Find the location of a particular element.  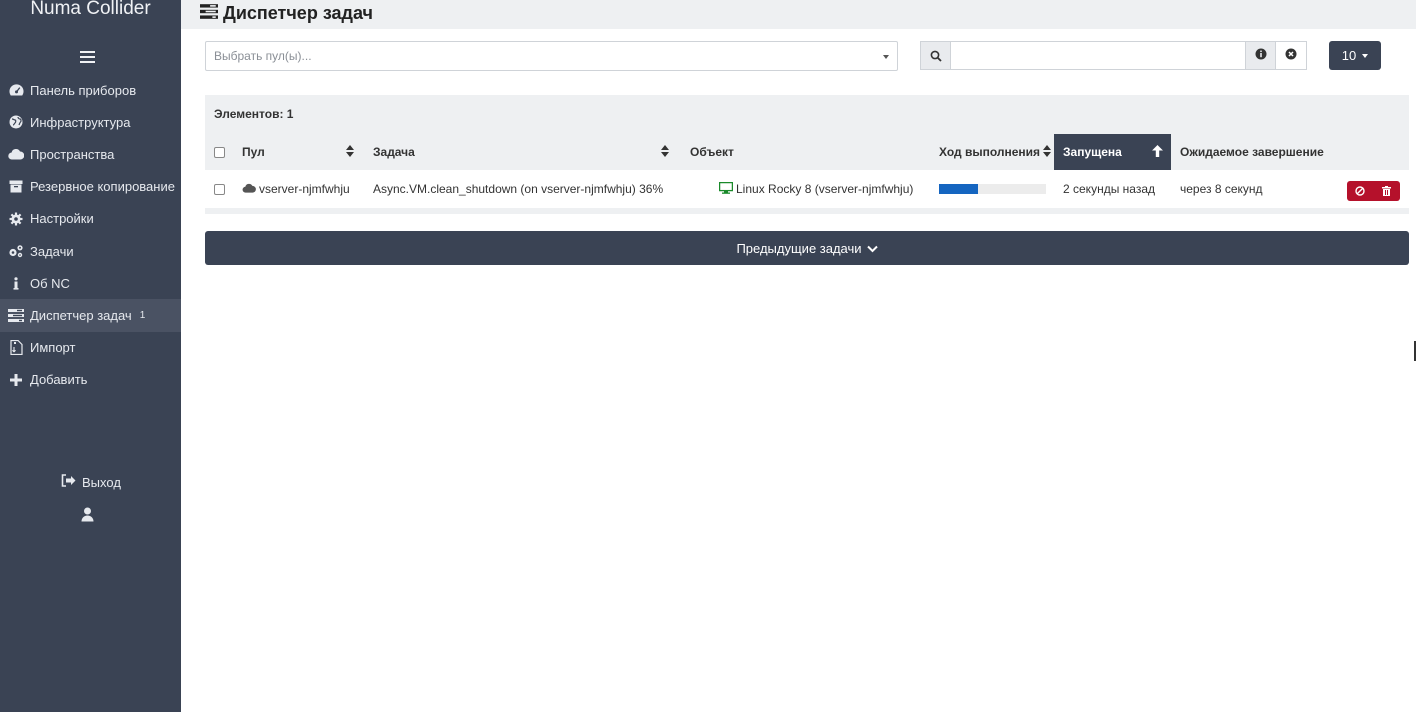

page-size-dropdown: 10 is located at coordinates (1355, 55).